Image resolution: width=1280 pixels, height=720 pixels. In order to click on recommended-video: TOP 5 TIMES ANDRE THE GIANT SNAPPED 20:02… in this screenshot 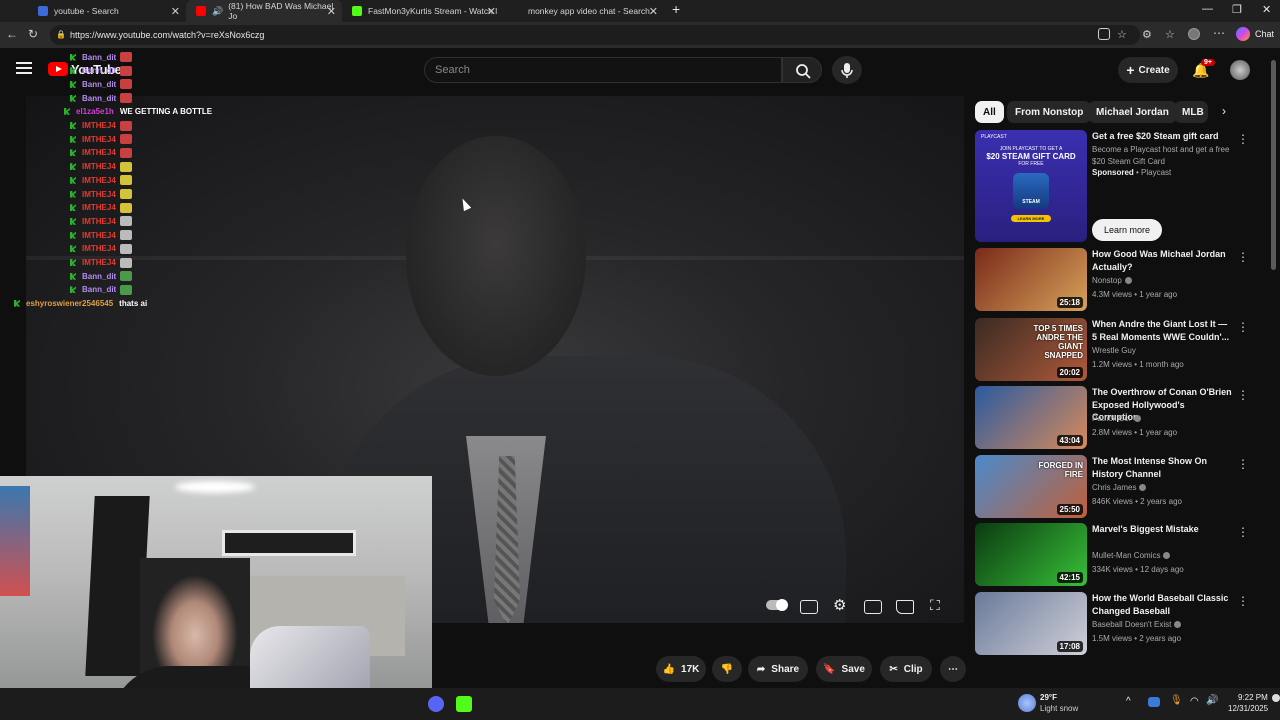, I will do `click(1120, 350)`.